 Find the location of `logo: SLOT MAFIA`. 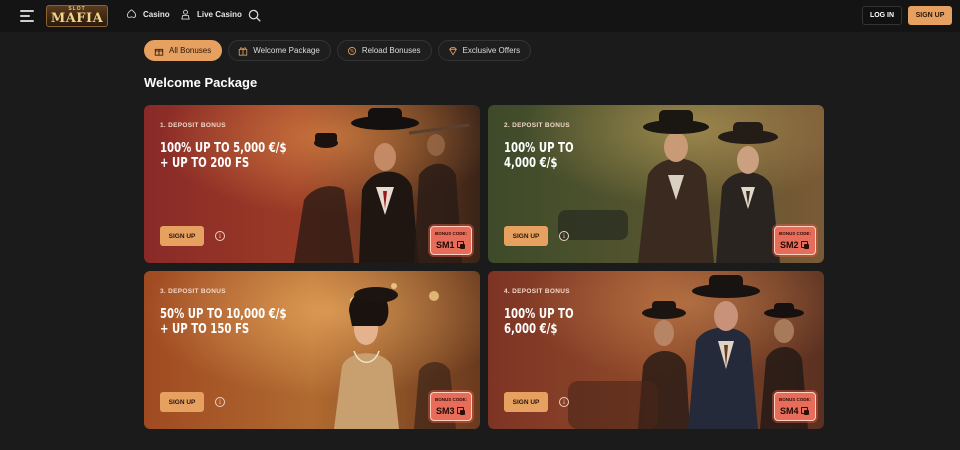

logo: SLOT MAFIA is located at coordinates (77, 16).